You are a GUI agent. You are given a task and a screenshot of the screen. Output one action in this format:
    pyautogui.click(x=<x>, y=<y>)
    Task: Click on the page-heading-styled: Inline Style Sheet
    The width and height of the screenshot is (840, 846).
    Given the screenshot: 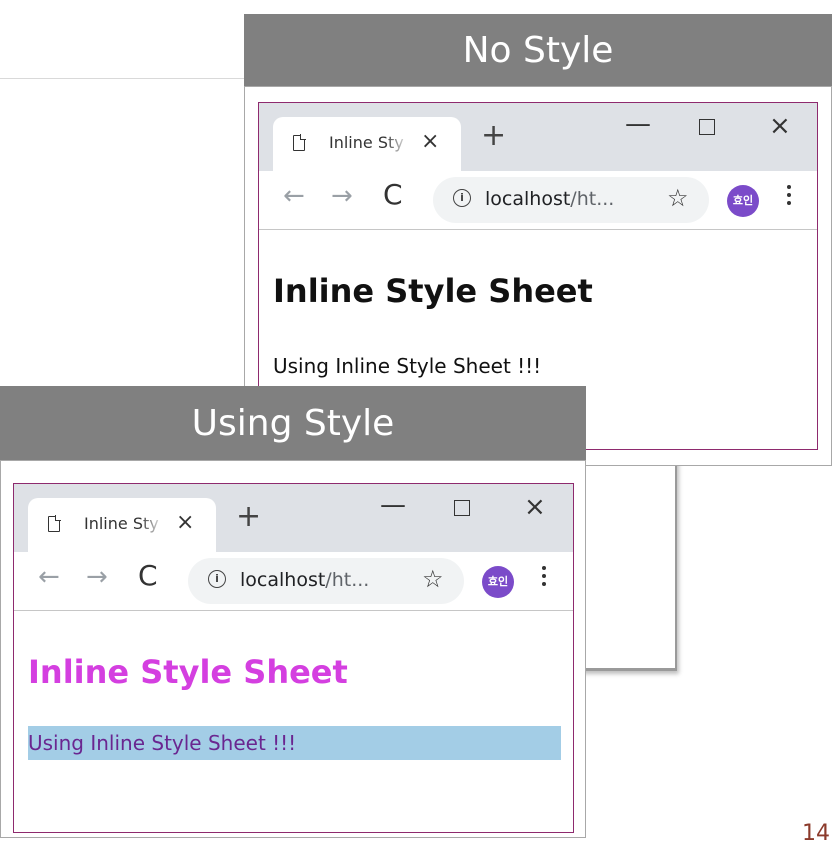 What is the action you would take?
    pyautogui.click(x=188, y=672)
    